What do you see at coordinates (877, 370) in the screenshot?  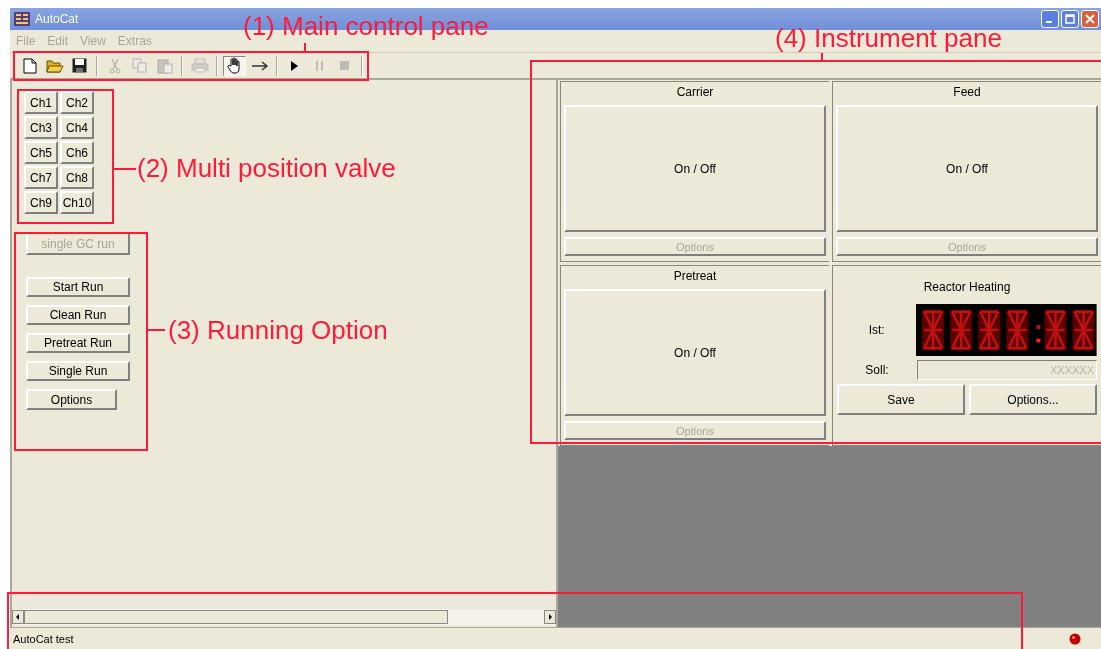 I see `soll-label: Soll:` at bounding box center [877, 370].